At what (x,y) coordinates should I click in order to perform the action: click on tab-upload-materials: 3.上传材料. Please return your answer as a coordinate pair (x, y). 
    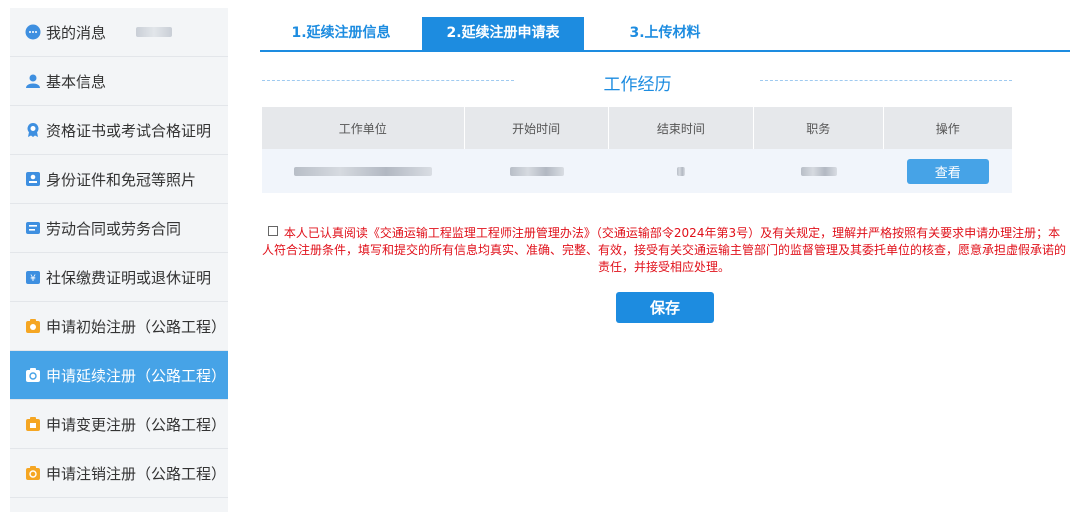
    Looking at the image, I should click on (665, 33).